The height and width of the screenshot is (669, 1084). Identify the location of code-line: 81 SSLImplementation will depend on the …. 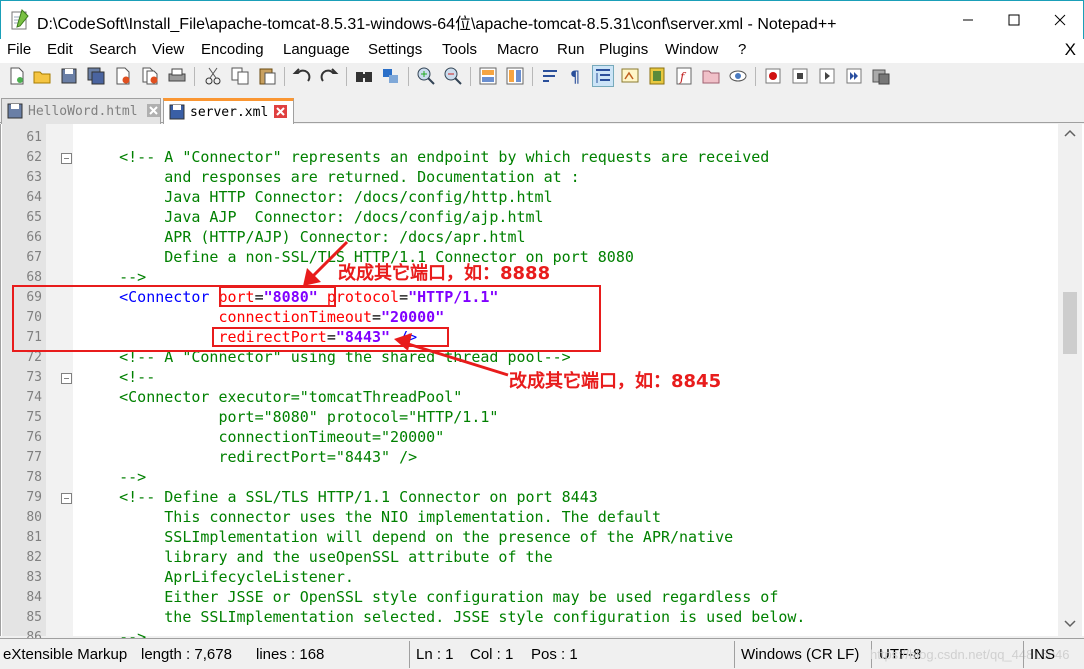
(531, 537).